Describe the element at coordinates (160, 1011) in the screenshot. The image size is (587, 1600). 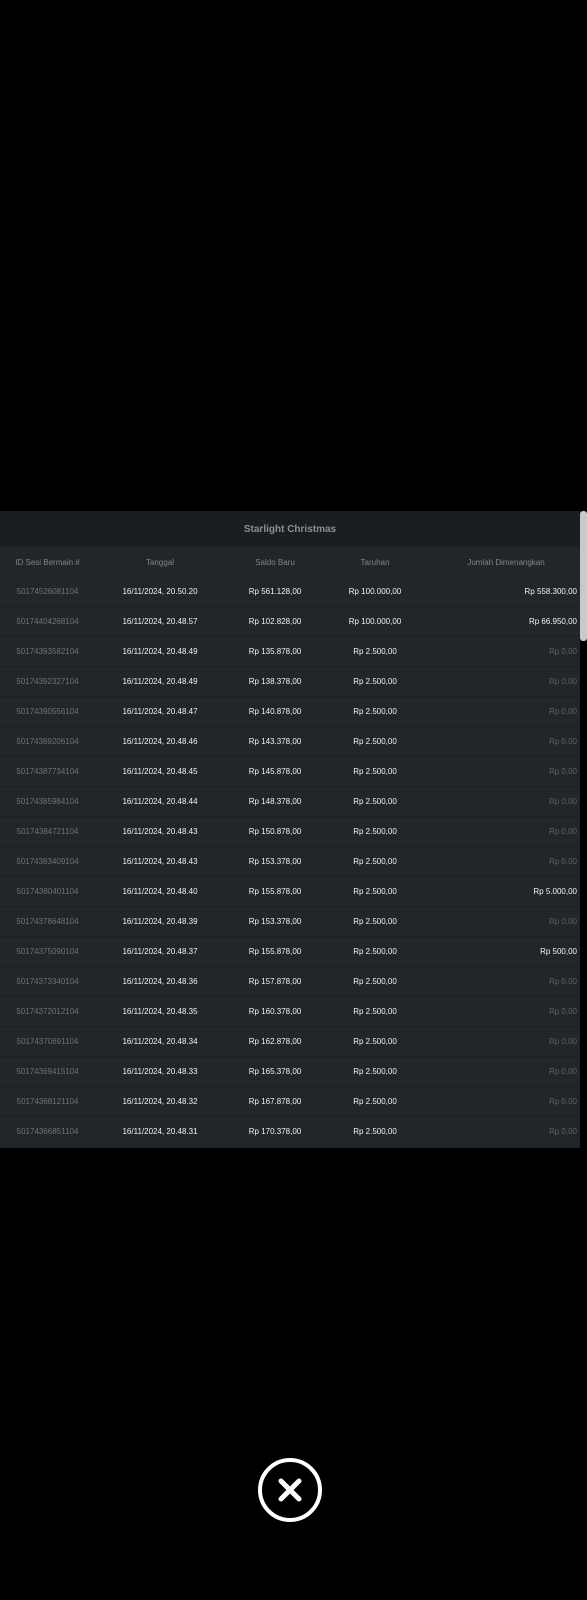
I see `date: 16/11/2024, 20.48.35` at that location.